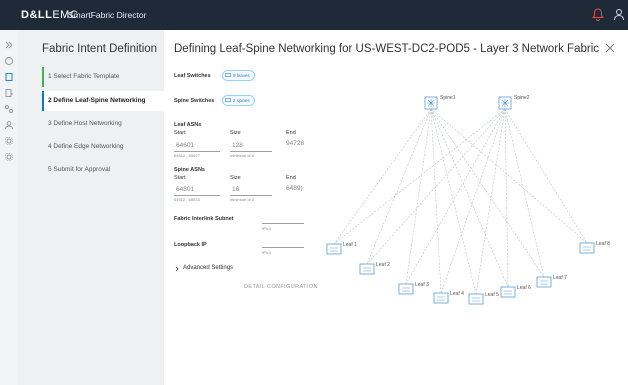 Image resolution: width=628 pixels, height=385 pixels. What do you see at coordinates (113, 147) in the screenshot?
I see `wizard-step-edge-networking: 4 Define Edge Networking` at bounding box center [113, 147].